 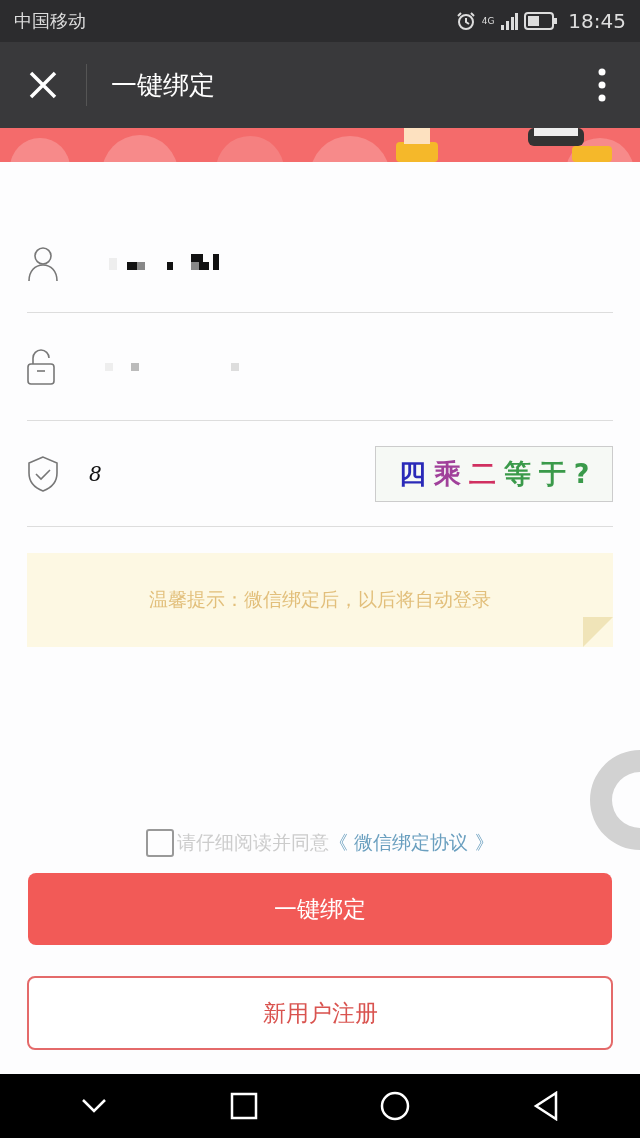 What do you see at coordinates (494, 473) in the screenshot?
I see `captcha-image: 四 乘 二 等 于 ?` at bounding box center [494, 473].